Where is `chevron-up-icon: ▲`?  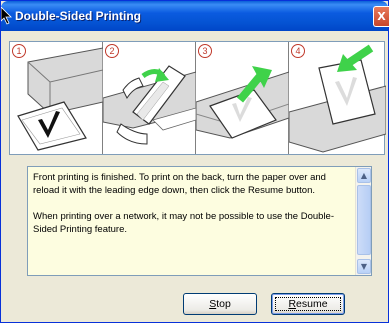 chevron-up-icon: ▲ is located at coordinates (364, 175).